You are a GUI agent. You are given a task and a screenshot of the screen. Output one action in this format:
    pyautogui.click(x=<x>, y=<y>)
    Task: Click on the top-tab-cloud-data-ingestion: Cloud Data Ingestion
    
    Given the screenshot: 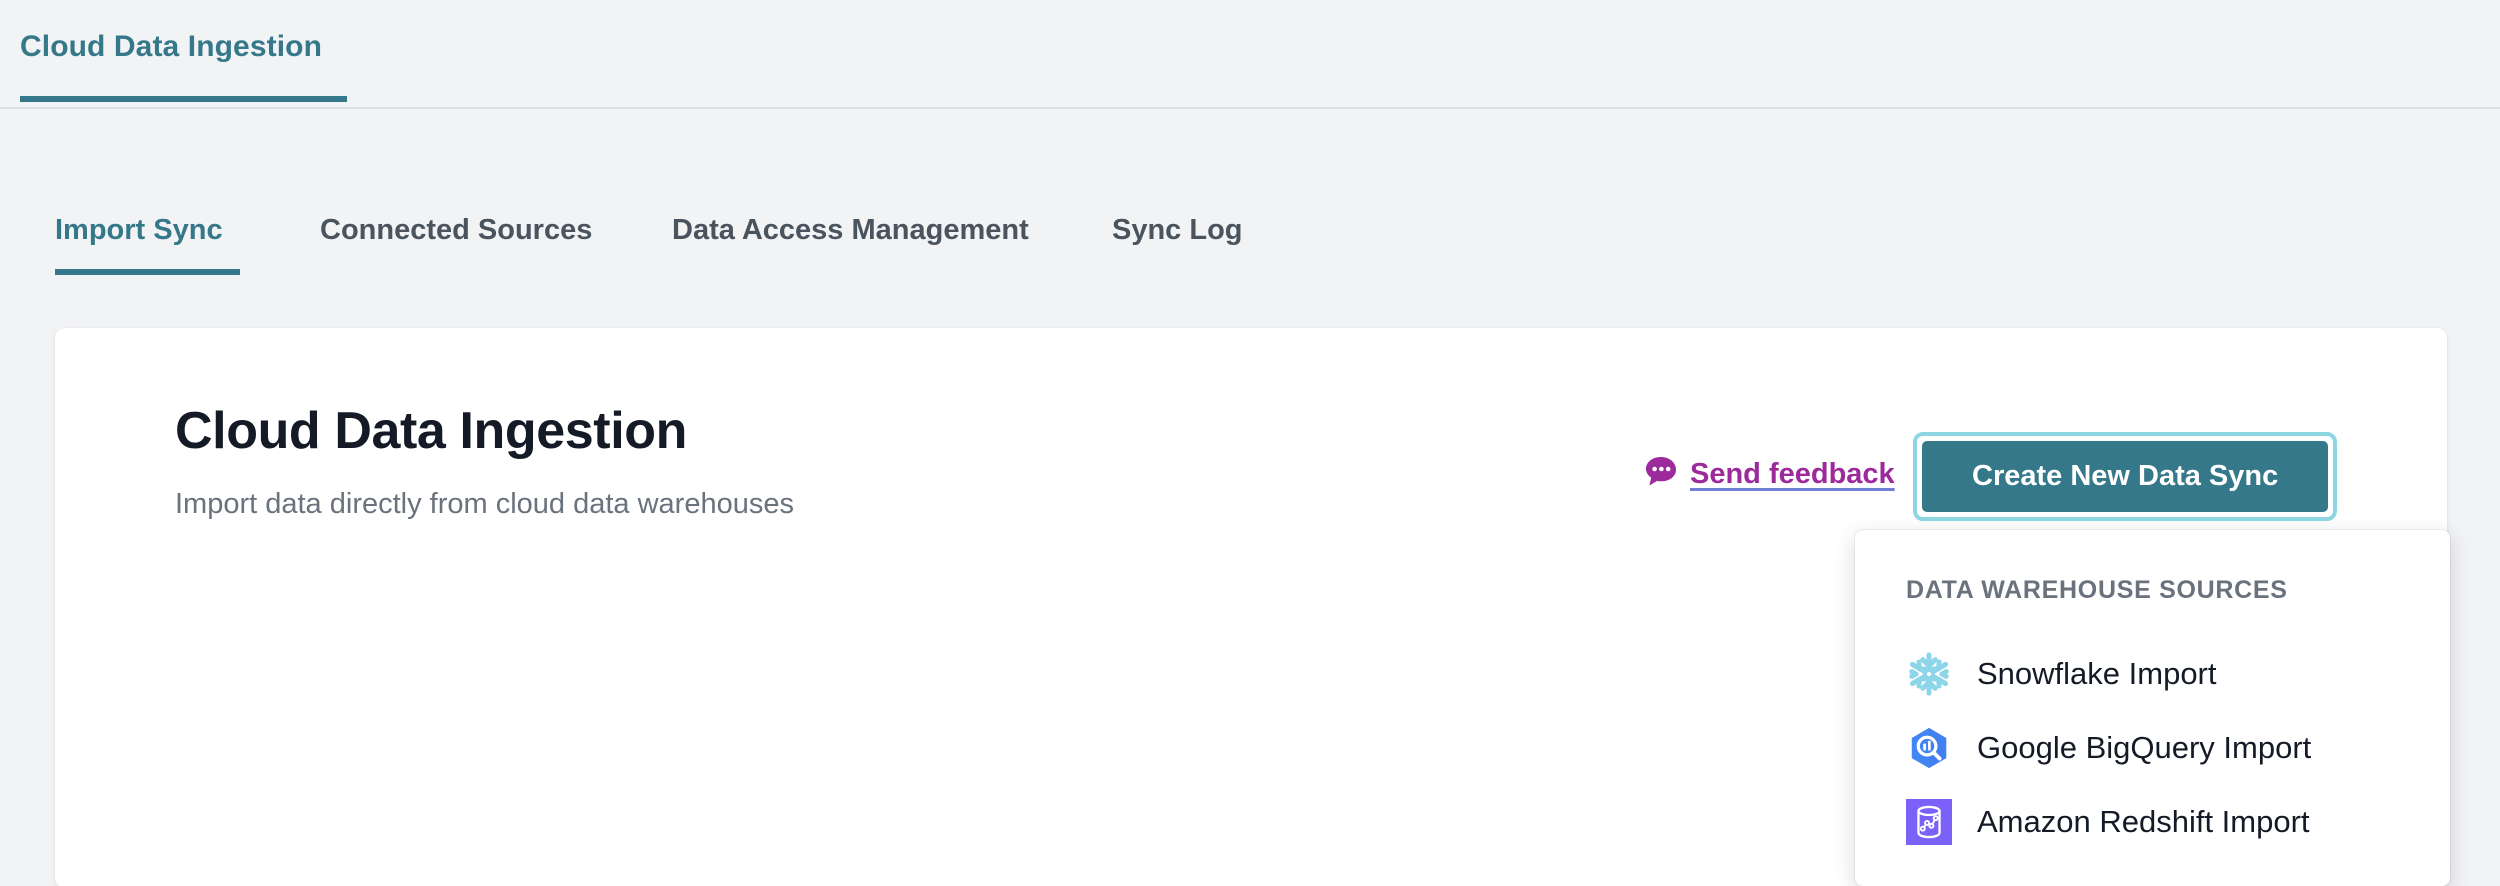 What is the action you would take?
    pyautogui.click(x=171, y=47)
    